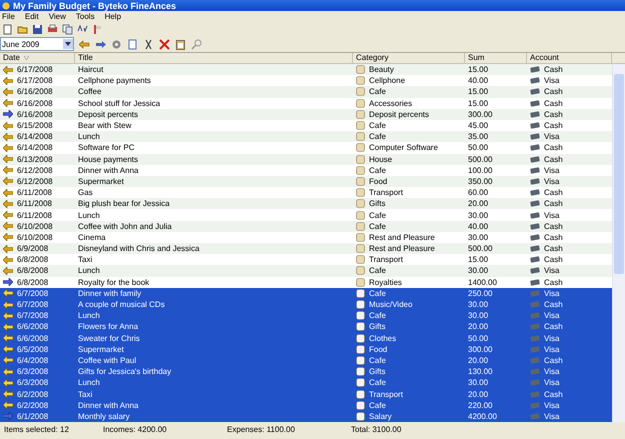  What do you see at coordinates (180, 44) in the screenshot?
I see `paste-icon` at bounding box center [180, 44].